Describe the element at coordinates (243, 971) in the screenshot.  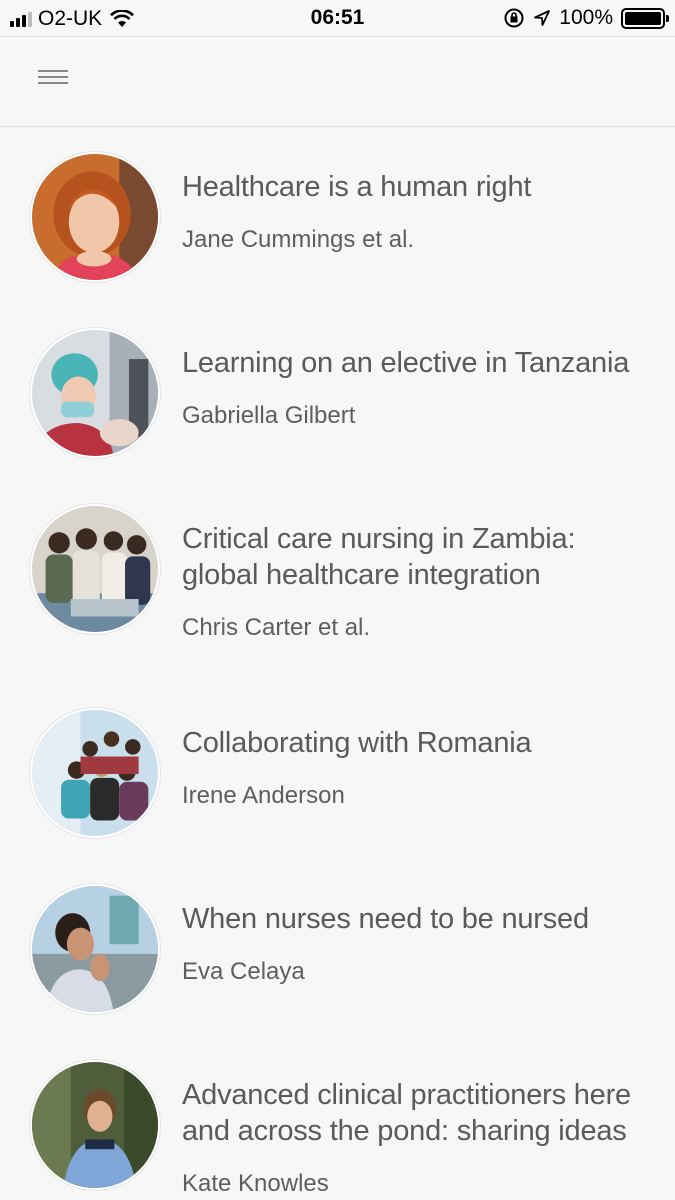
I see `article-author: Eva Celaya` at that location.